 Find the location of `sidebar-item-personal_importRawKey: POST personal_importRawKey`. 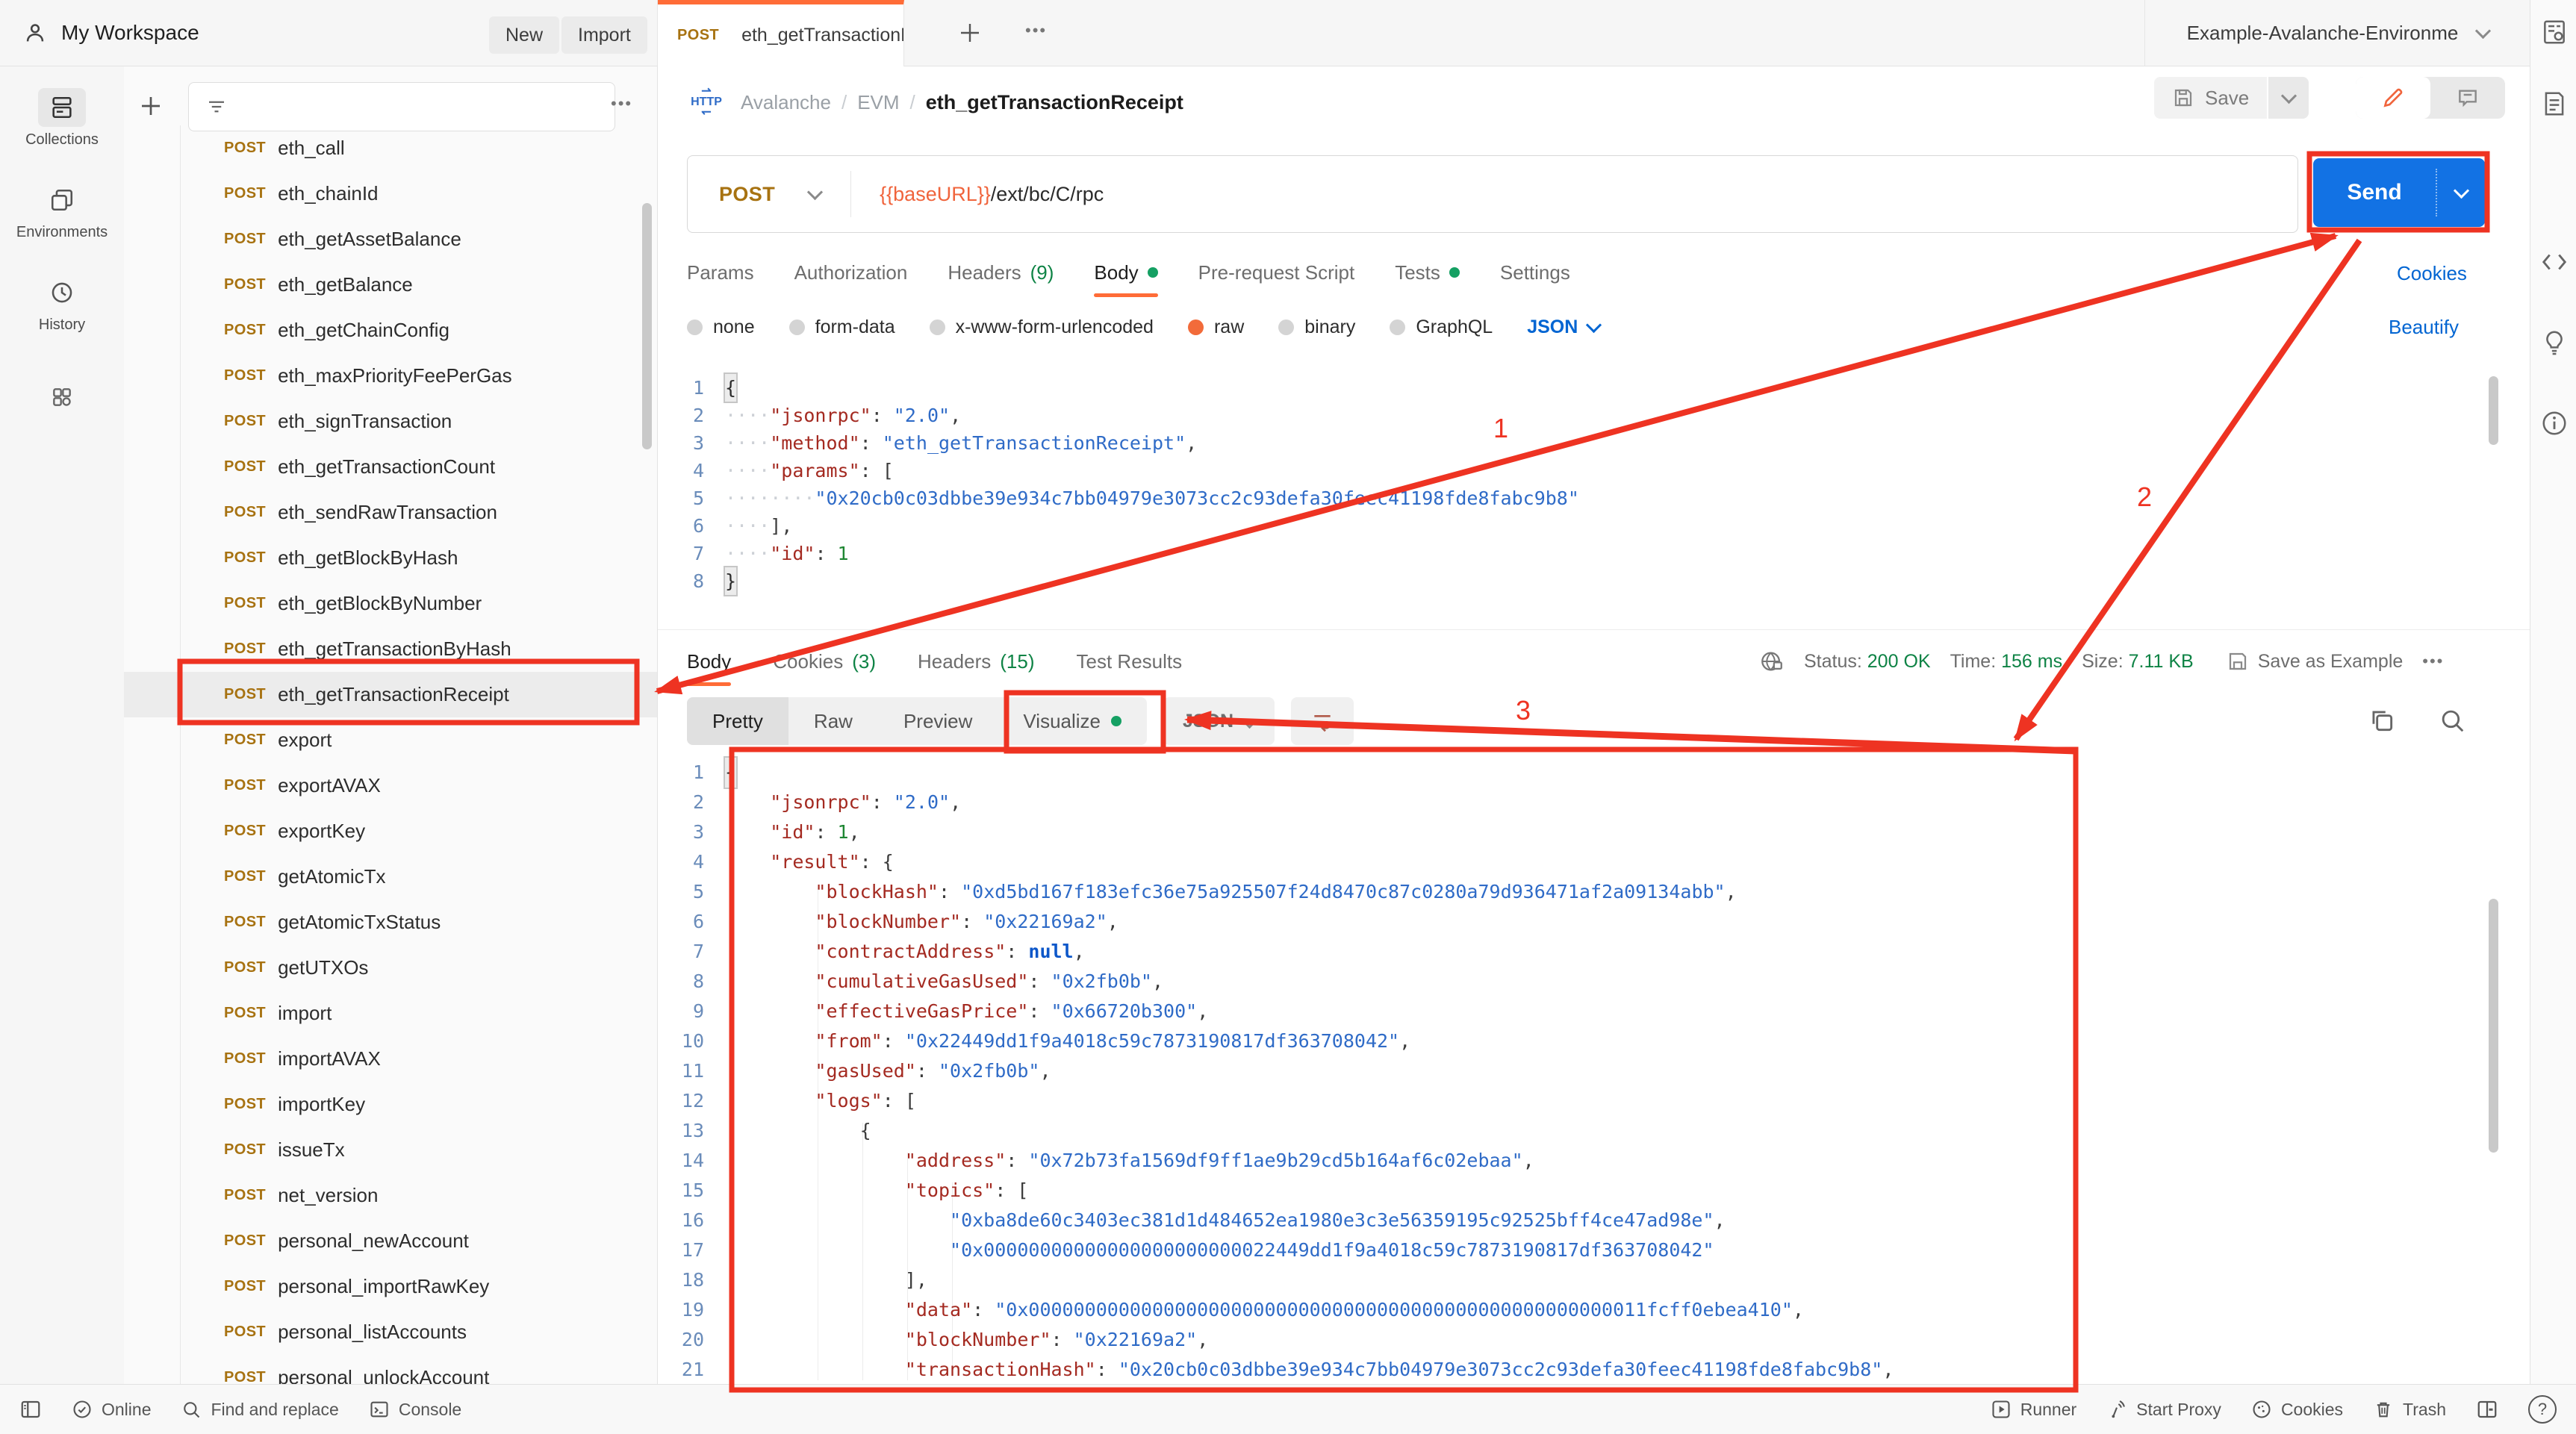

sidebar-item-personal_importRawKey: POST personal_importRawKey is located at coordinates (391, 1286).